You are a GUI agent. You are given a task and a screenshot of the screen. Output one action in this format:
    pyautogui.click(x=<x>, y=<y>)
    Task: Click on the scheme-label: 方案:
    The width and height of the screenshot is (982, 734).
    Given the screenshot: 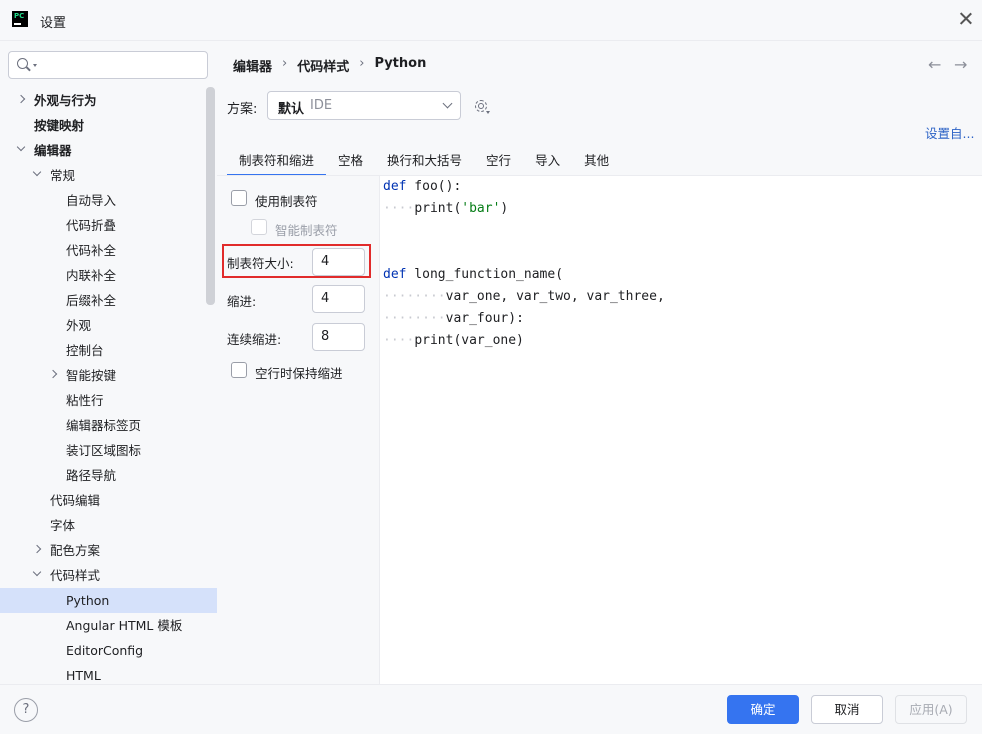 What is the action you would take?
    pyautogui.click(x=242, y=109)
    